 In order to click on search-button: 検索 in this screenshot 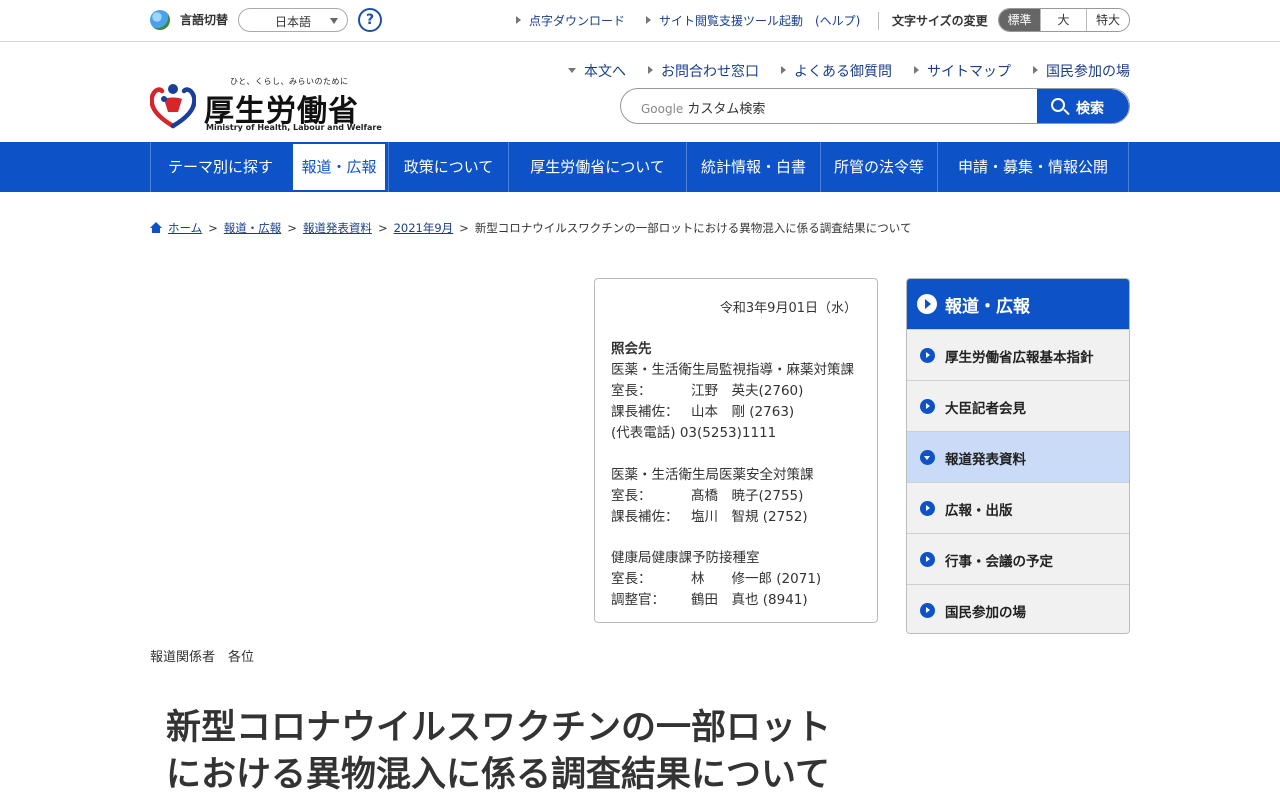, I will do `click(1083, 106)`.